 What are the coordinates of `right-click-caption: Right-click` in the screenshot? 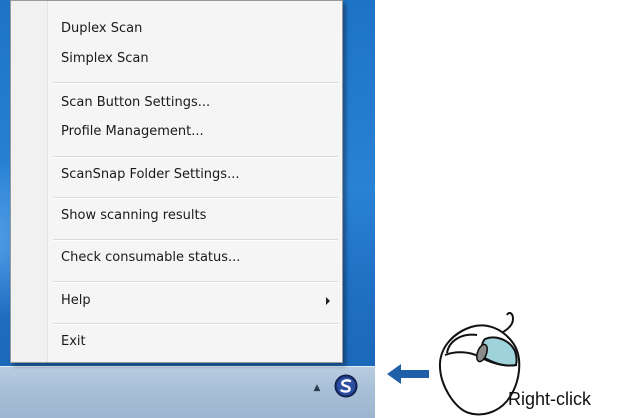 It's located at (550, 399).